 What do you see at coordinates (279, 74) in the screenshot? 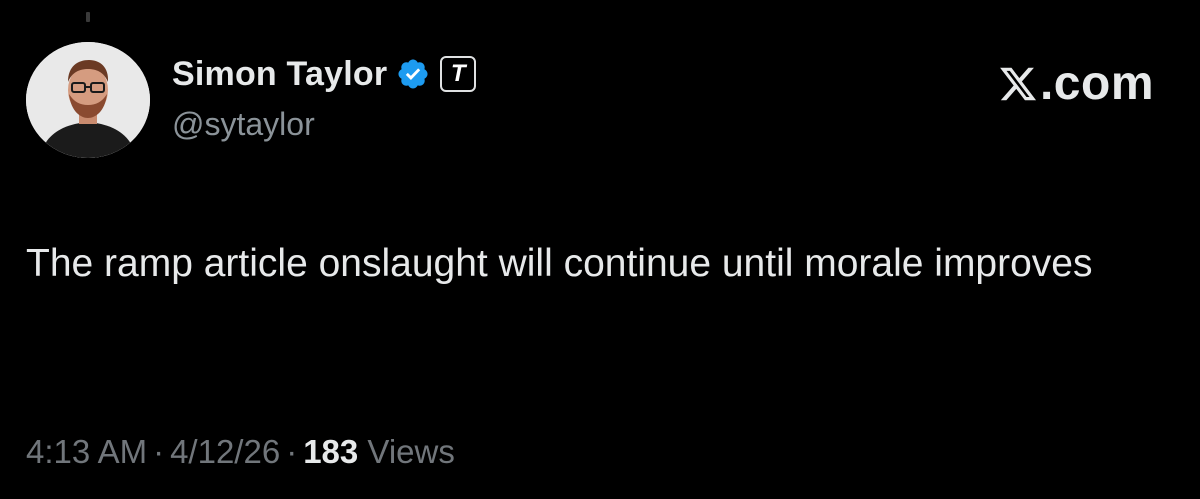
I see `author-display-name: Simon Taylor` at bounding box center [279, 74].